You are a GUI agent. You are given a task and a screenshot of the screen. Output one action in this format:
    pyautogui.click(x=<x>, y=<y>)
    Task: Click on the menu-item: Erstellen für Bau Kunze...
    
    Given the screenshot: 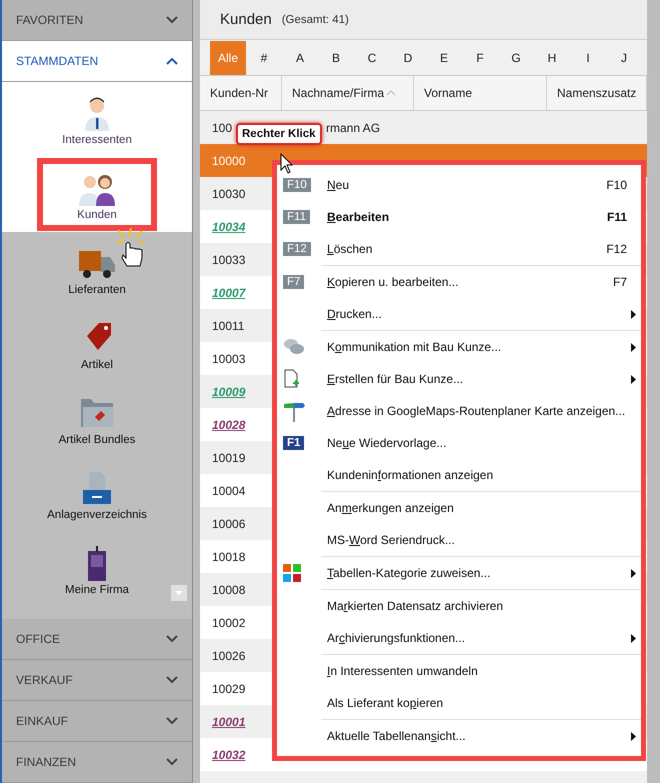 What is the action you would take?
    pyautogui.click(x=459, y=379)
    